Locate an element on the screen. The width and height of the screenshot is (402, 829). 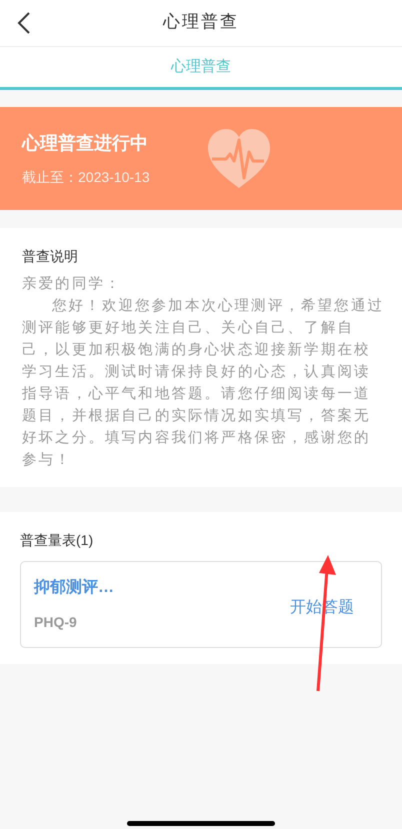
deadline-text: 截止至：2023-10-13 is located at coordinates (86, 177).